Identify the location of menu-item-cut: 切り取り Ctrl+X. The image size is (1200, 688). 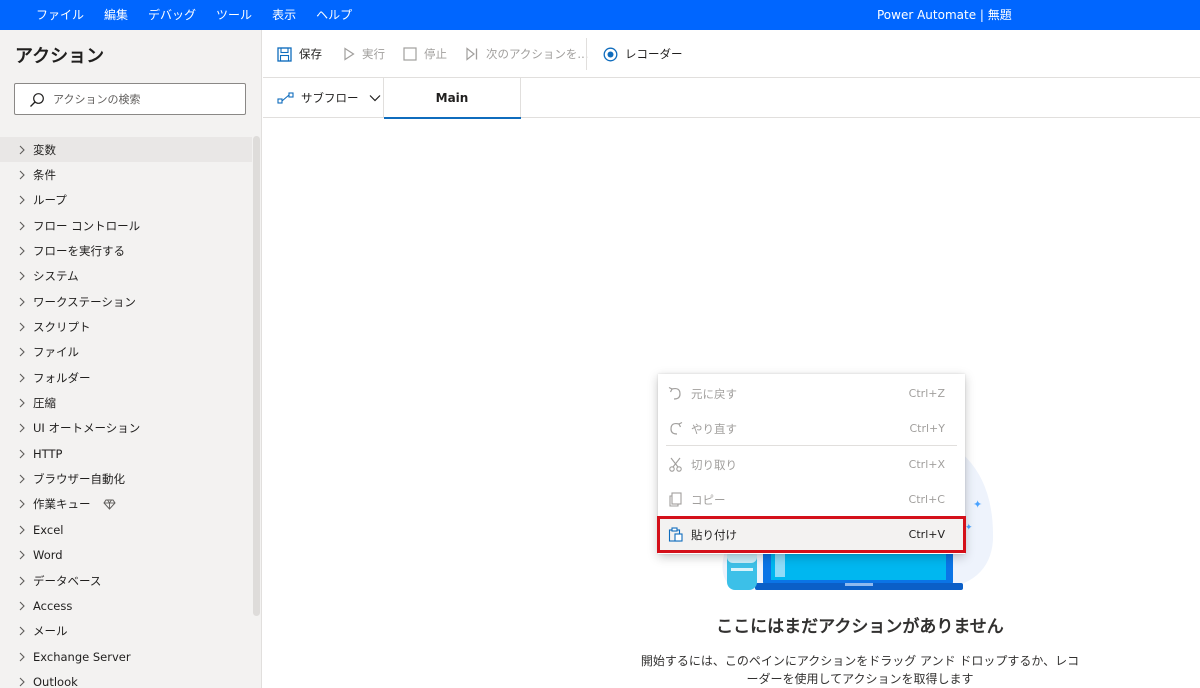
(811, 464).